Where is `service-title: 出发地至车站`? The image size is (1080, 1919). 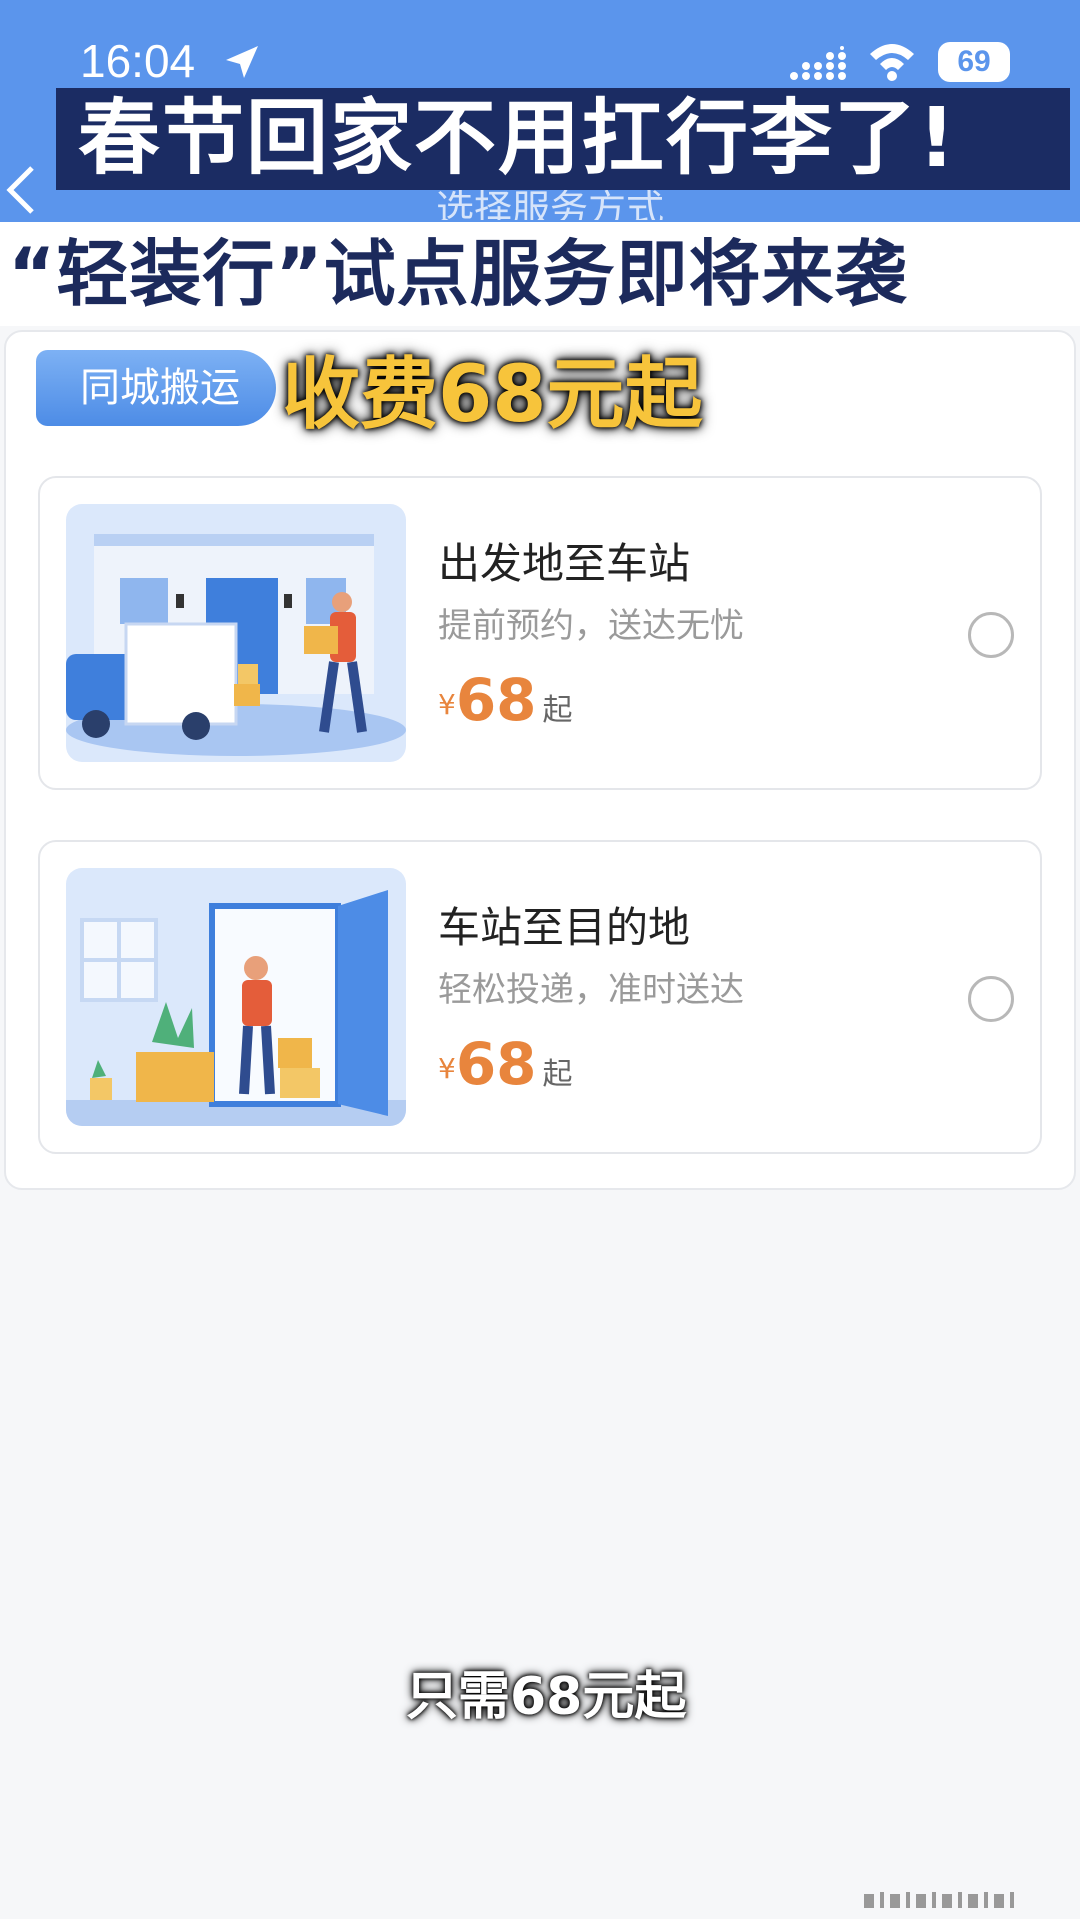
service-title: 出发地至车站 is located at coordinates (564, 563).